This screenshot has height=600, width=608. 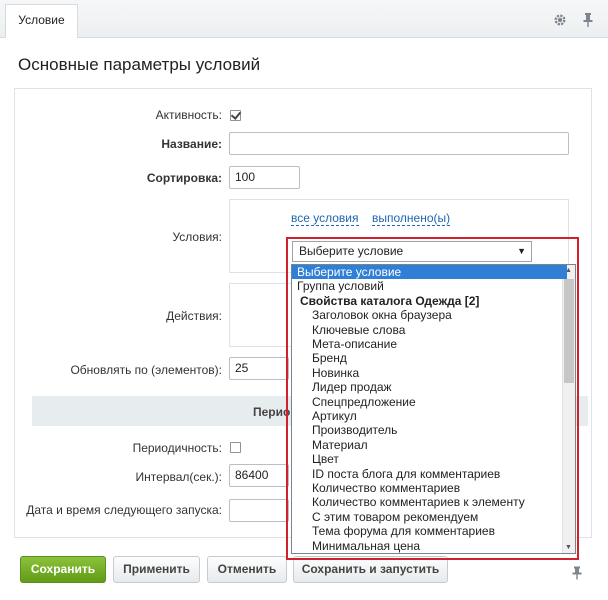 I want to click on next-run-input, so click(x=259, y=510).